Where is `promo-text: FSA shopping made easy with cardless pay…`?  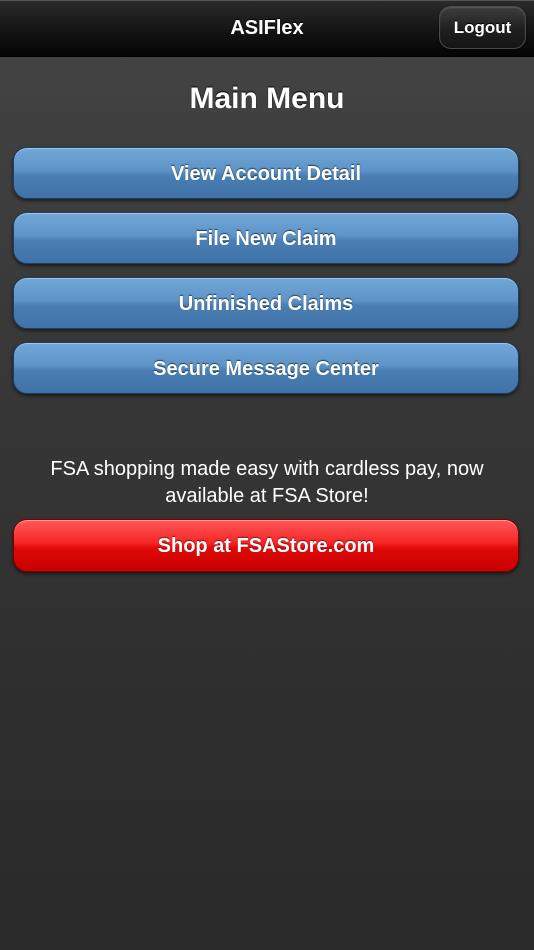 promo-text: FSA shopping made easy with cardless pay… is located at coordinates (267, 482).